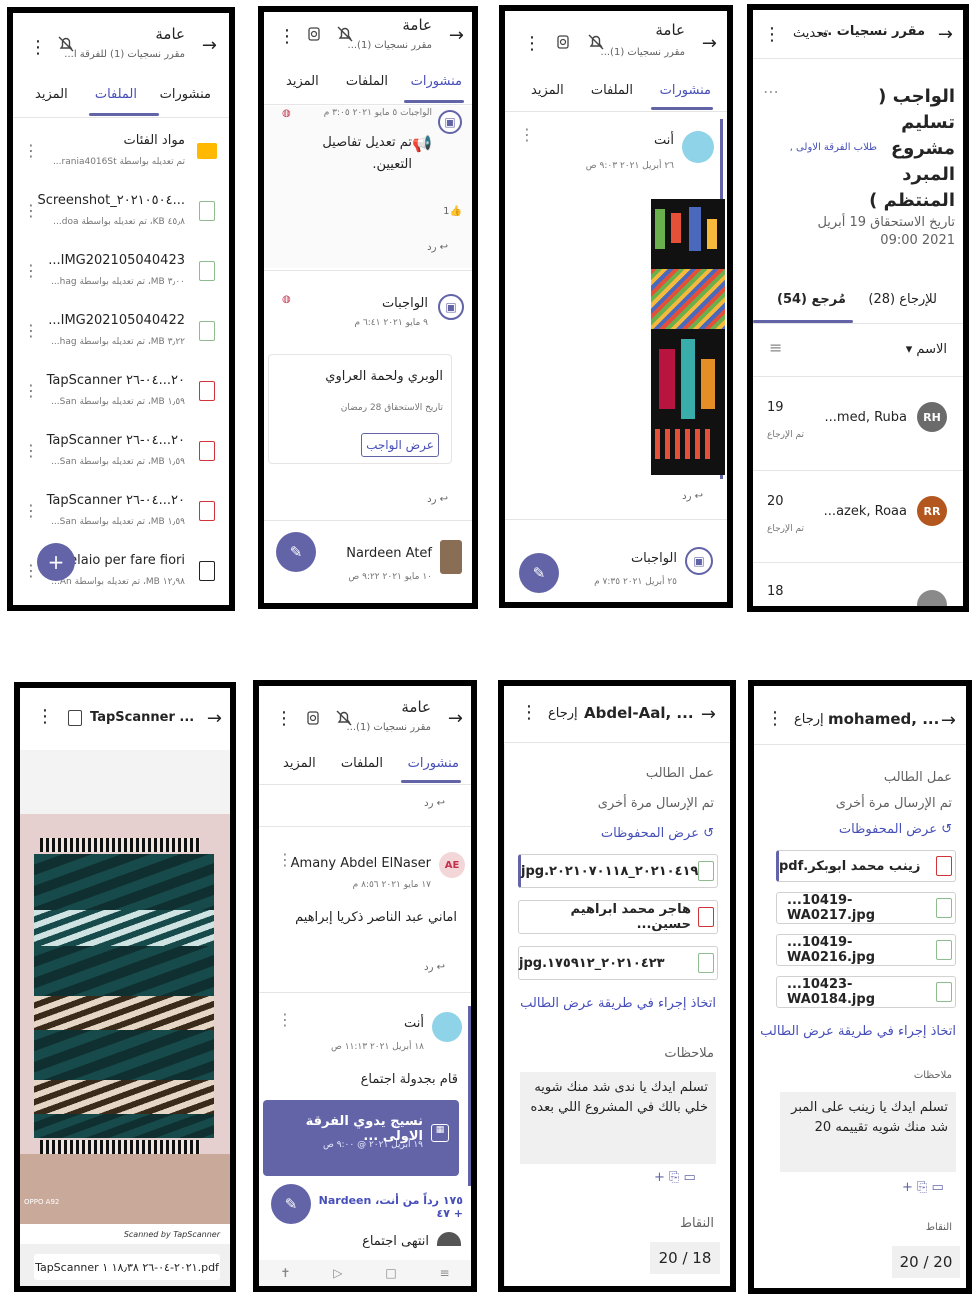 This screenshot has width=972, height=1296. I want to click on add-file-button: +, so click(56, 562).